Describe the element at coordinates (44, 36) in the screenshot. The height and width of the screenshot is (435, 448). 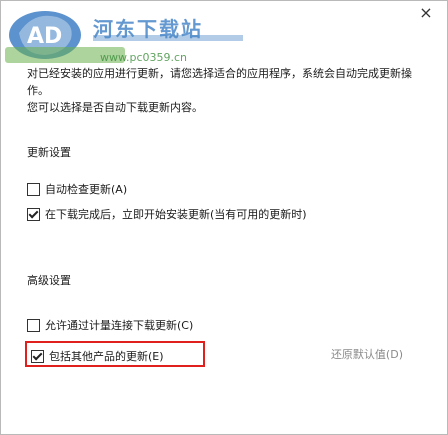
I see `svg-text: AD` at that location.